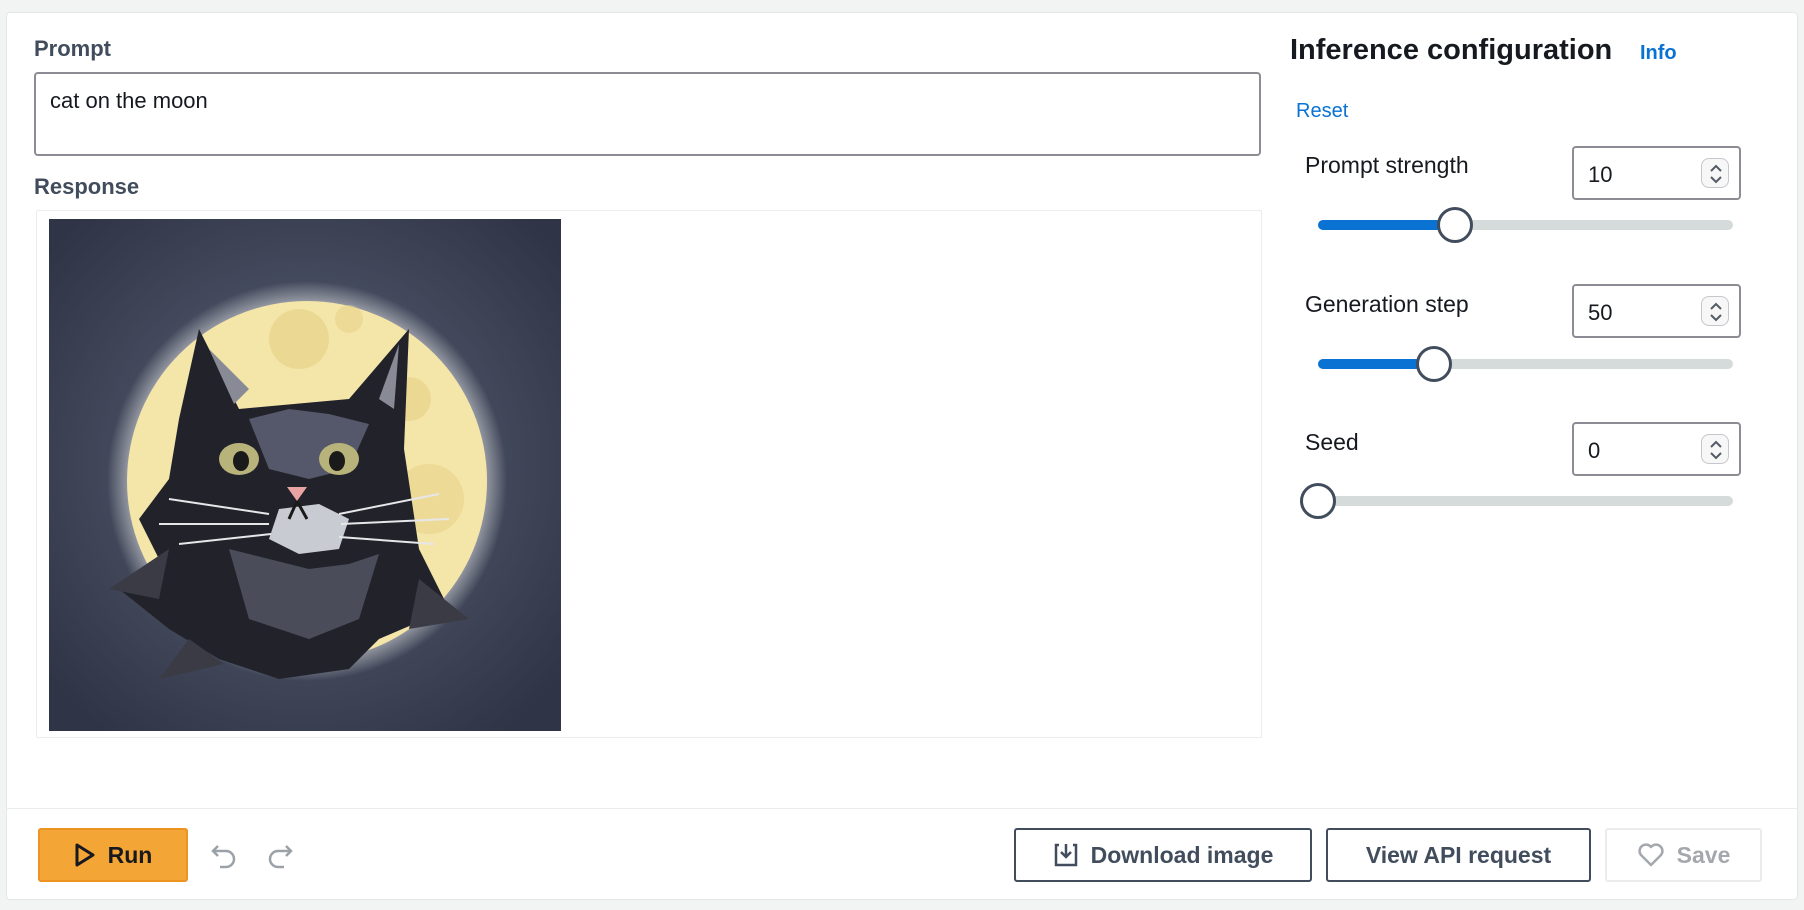 The image size is (1804, 910). I want to click on prompt-strength-slider, so click(1525, 225).